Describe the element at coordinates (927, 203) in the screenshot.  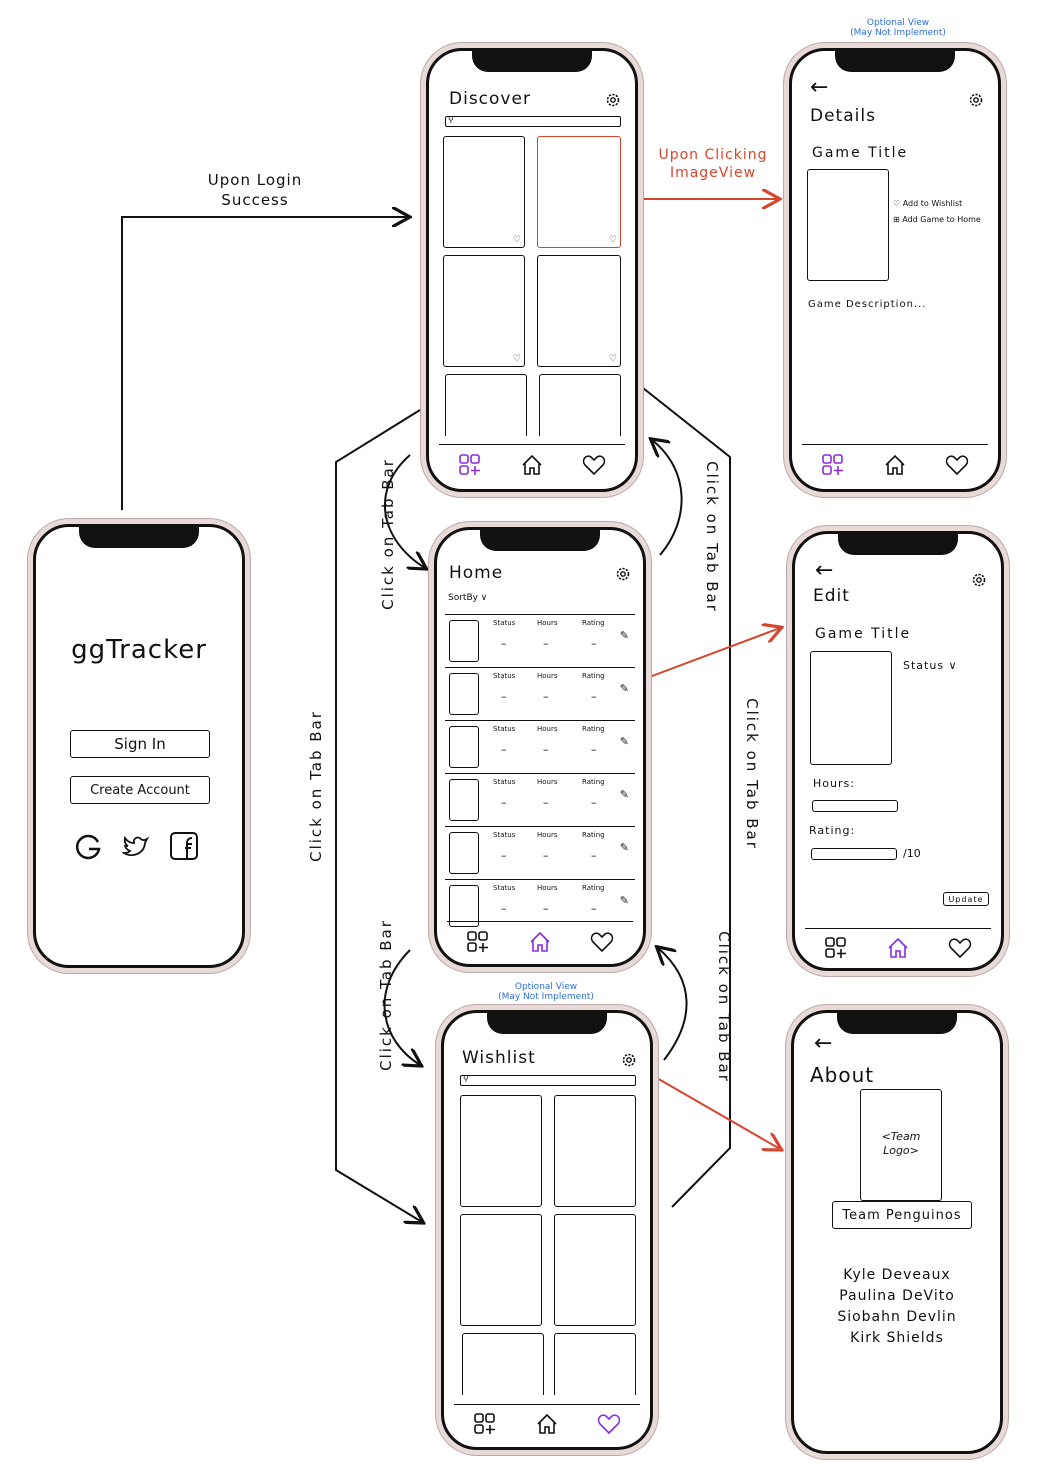
I see `add-to-wishlist-button: ♡ Add to Wishlist` at that location.